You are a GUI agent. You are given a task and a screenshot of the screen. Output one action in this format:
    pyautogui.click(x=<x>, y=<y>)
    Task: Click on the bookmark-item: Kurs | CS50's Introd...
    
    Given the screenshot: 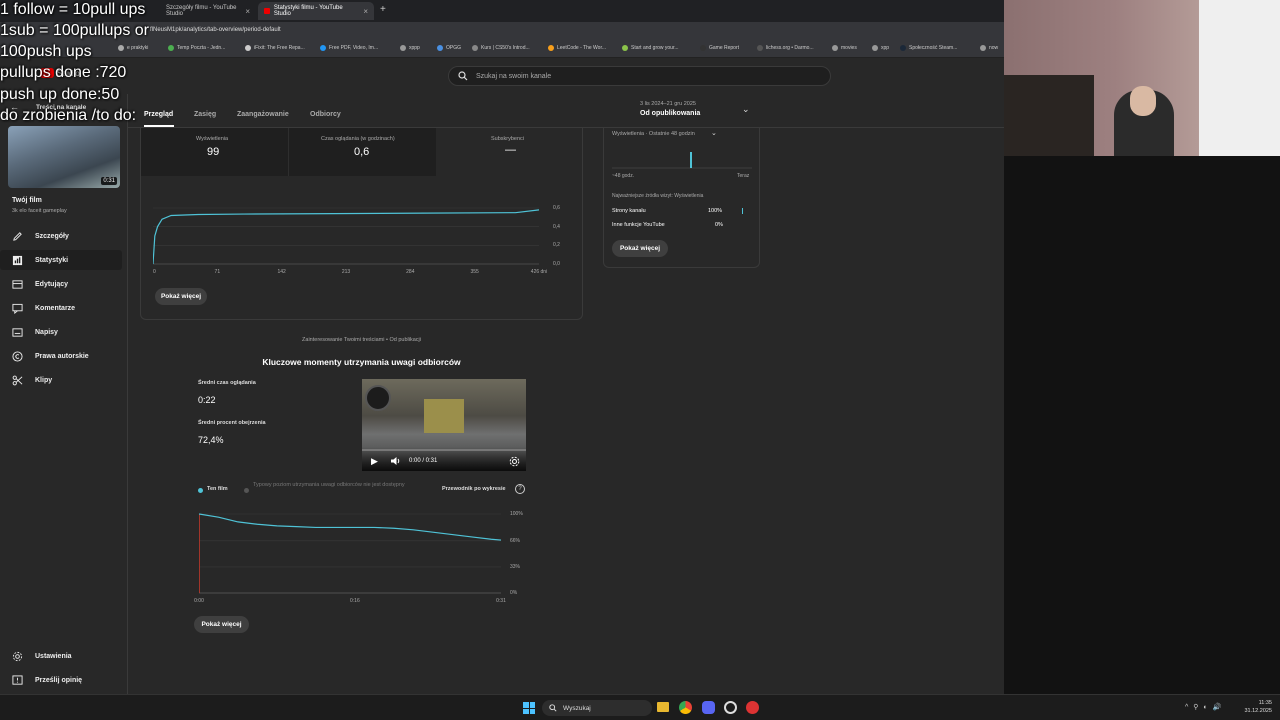 What is the action you would take?
    pyautogui.click(x=501, y=48)
    